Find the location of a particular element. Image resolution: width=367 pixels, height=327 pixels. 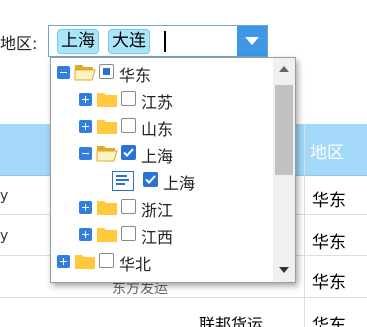

tree-node: 山东 is located at coordinates (162, 126).